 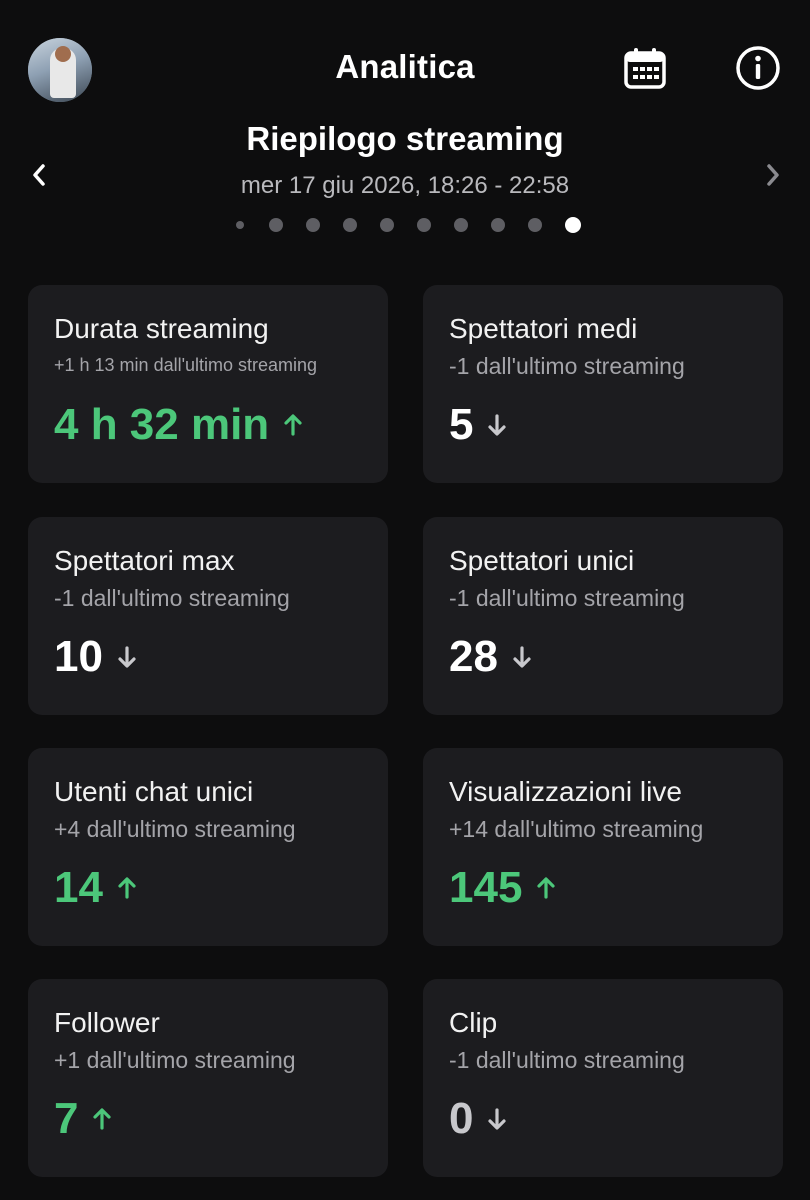 I want to click on stat-label: Clip, so click(x=473, y=1022).